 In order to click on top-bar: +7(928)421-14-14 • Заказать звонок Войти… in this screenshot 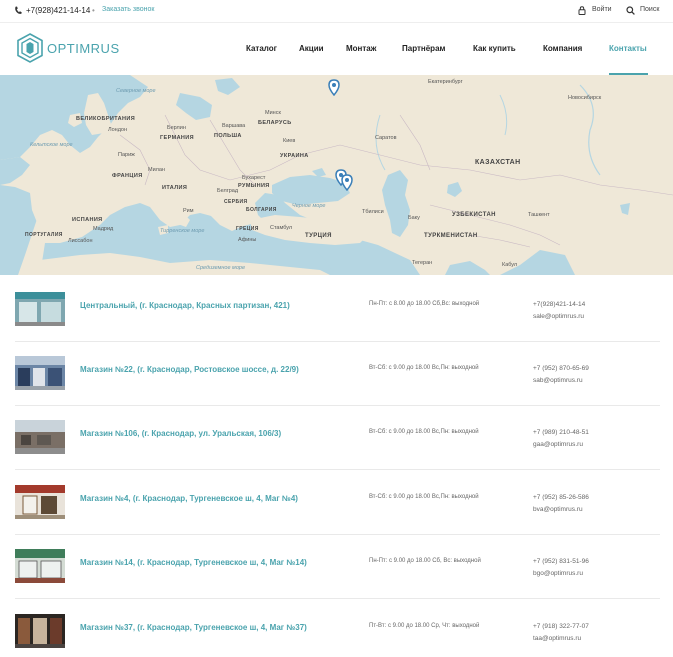, I will do `click(336, 11)`.